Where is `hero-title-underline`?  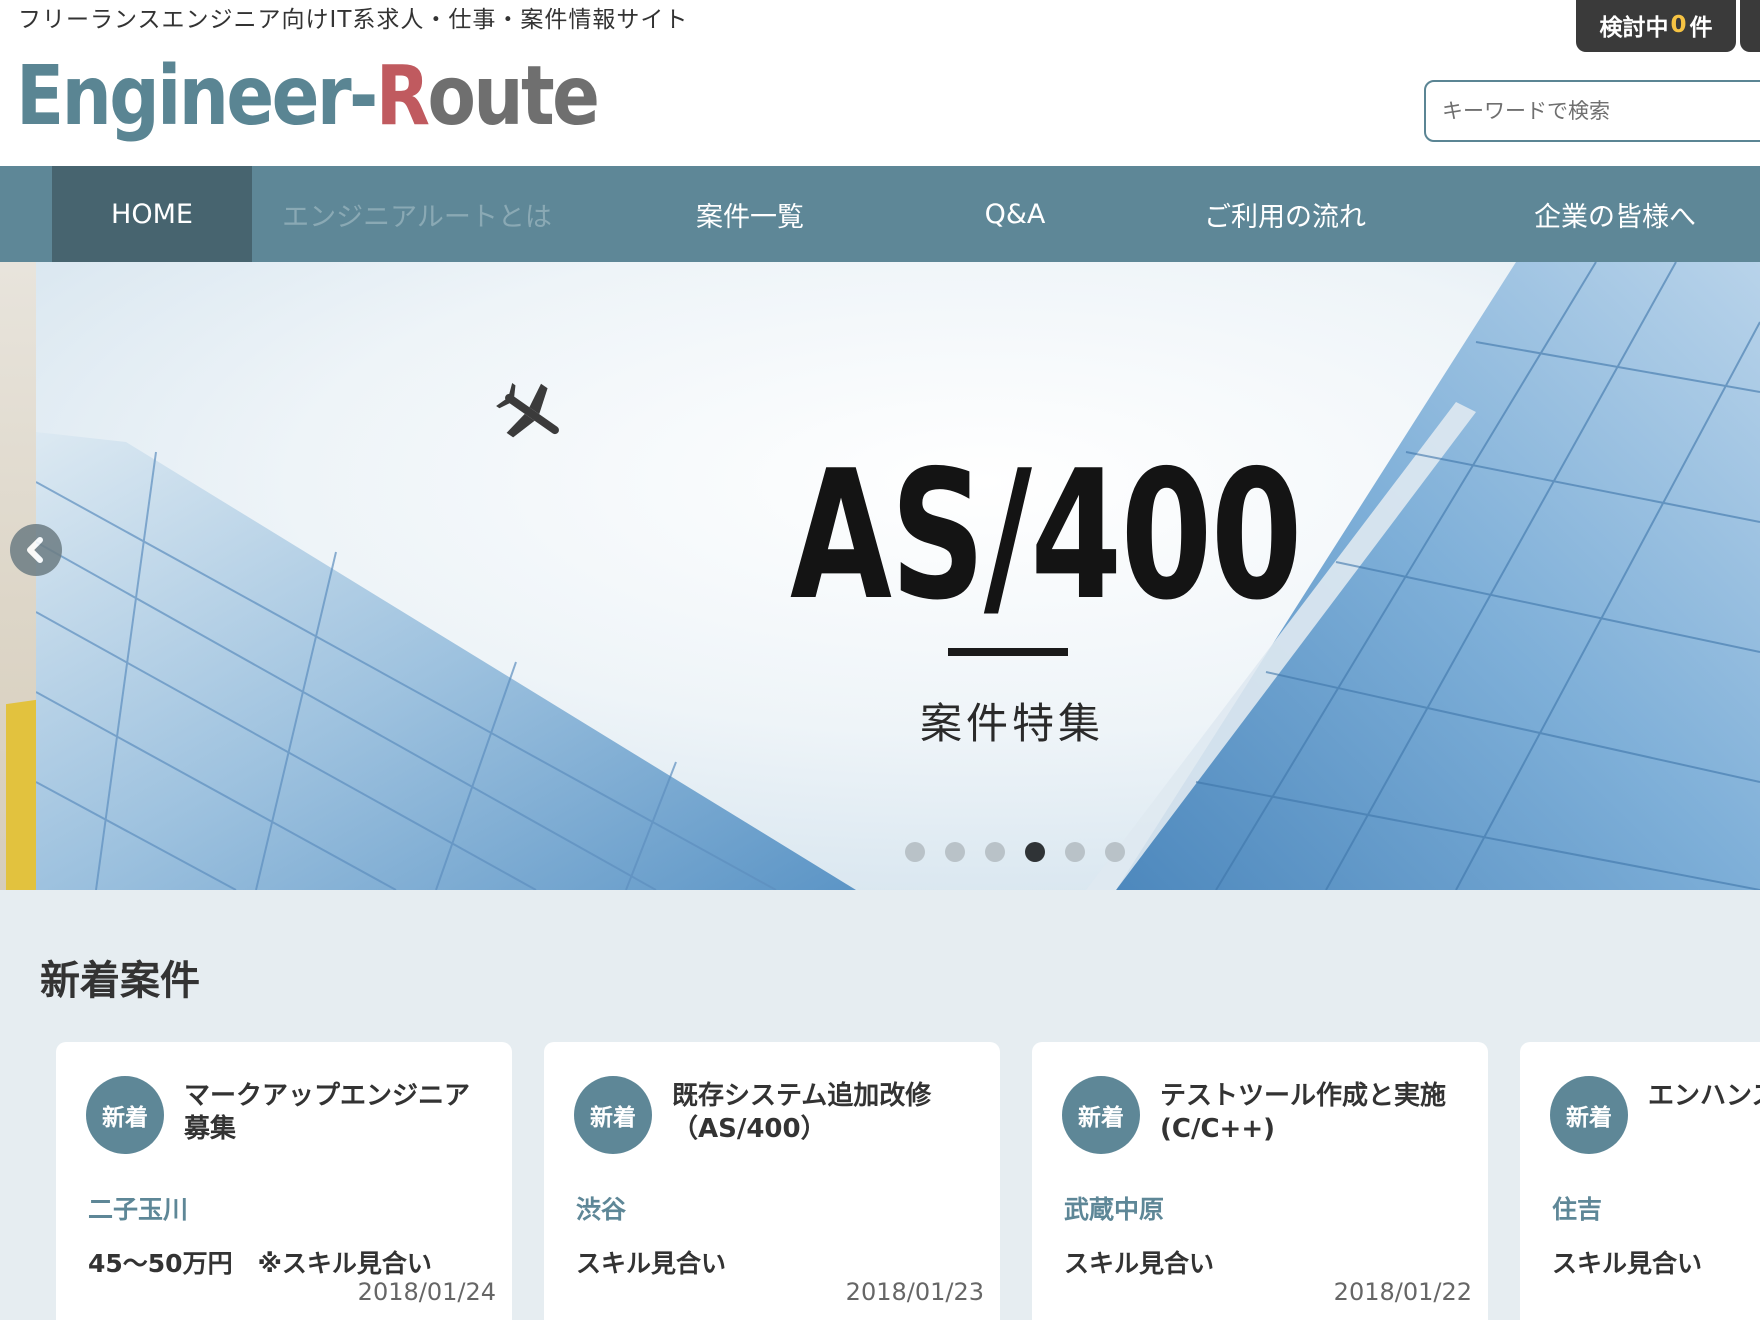 hero-title-underline is located at coordinates (1008, 652).